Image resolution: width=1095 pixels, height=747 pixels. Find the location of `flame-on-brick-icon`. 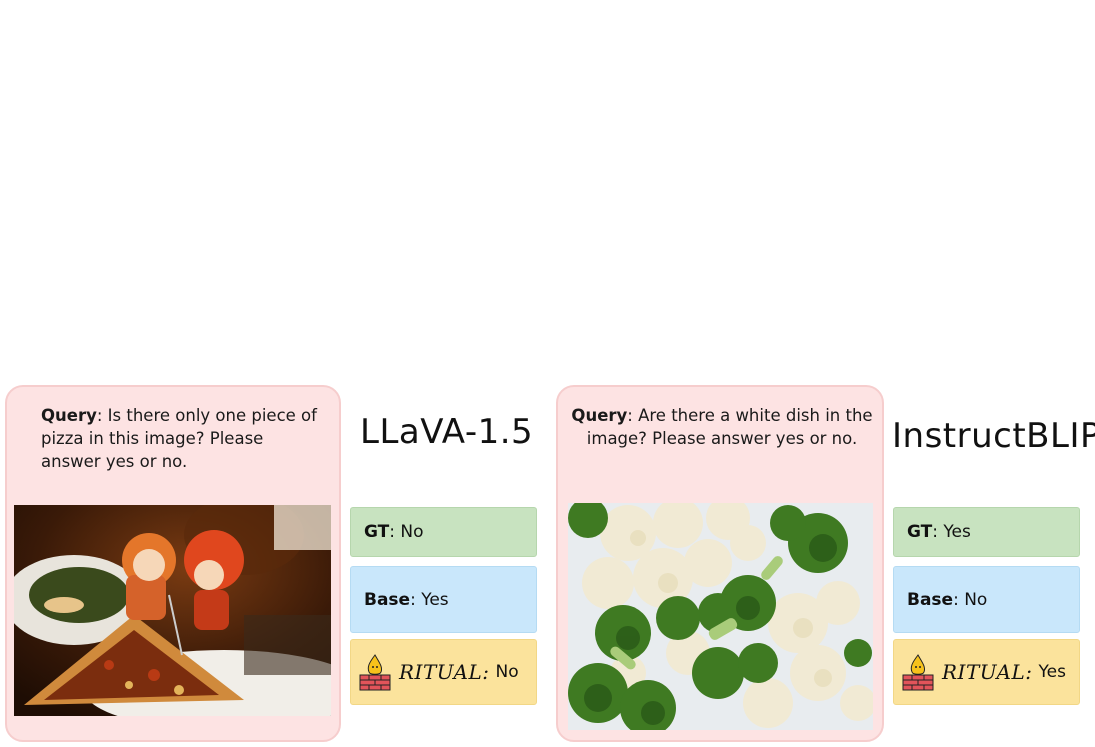

flame-on-brick-icon is located at coordinates (918, 672).